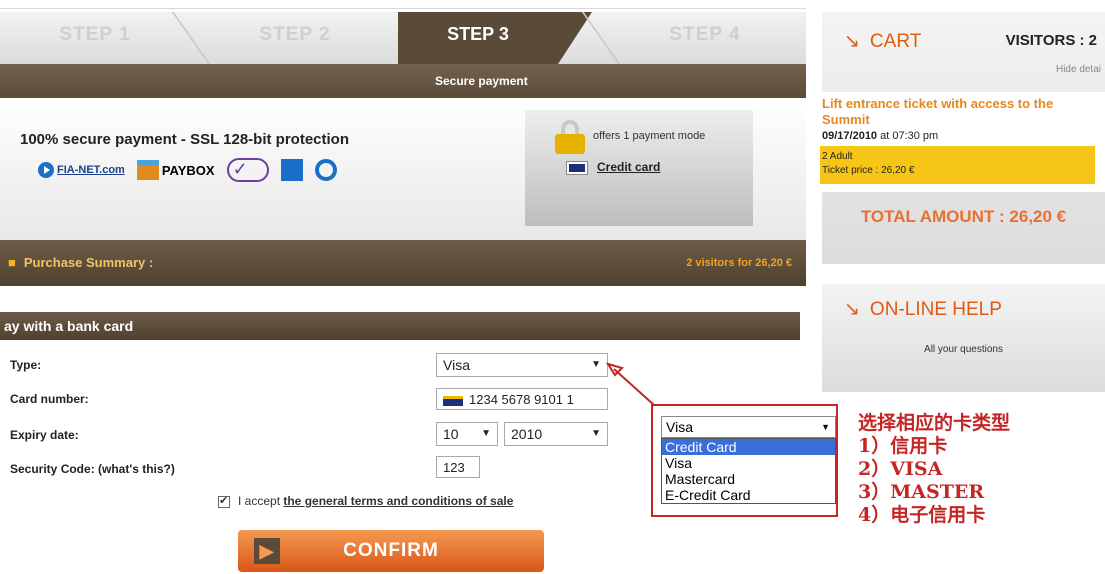  Describe the element at coordinates (69, 326) in the screenshot. I see `bank-card-title: ay with a bank card` at that location.